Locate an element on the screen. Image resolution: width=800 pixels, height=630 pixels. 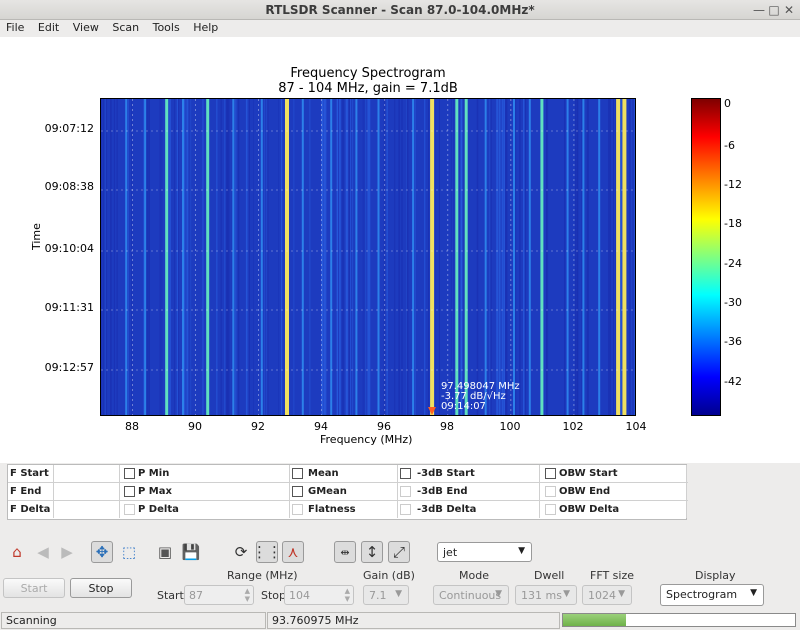
minimize-icon: — is located at coordinates (759, 10).